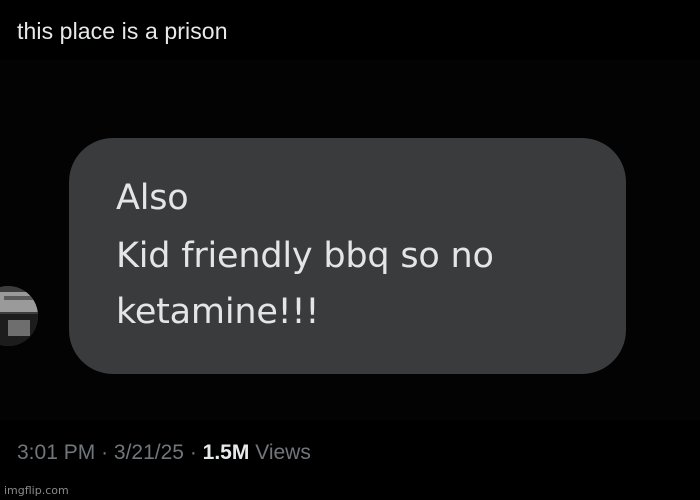 The height and width of the screenshot is (500, 700). I want to click on tweet-time: 3:01 PM, so click(56, 452).